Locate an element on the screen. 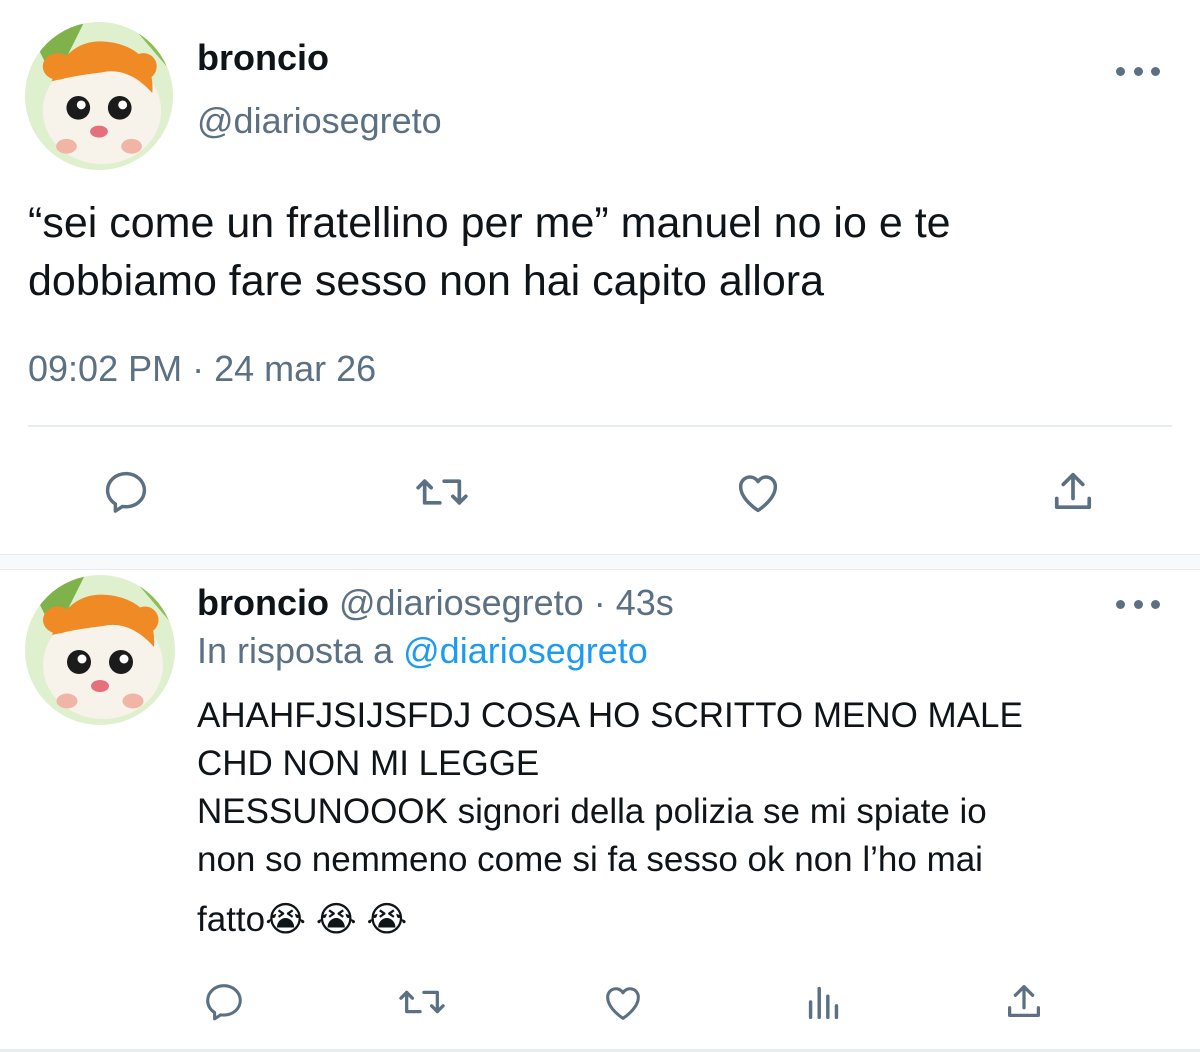 The height and width of the screenshot is (1052, 1200). section-separator is located at coordinates (600, 562).